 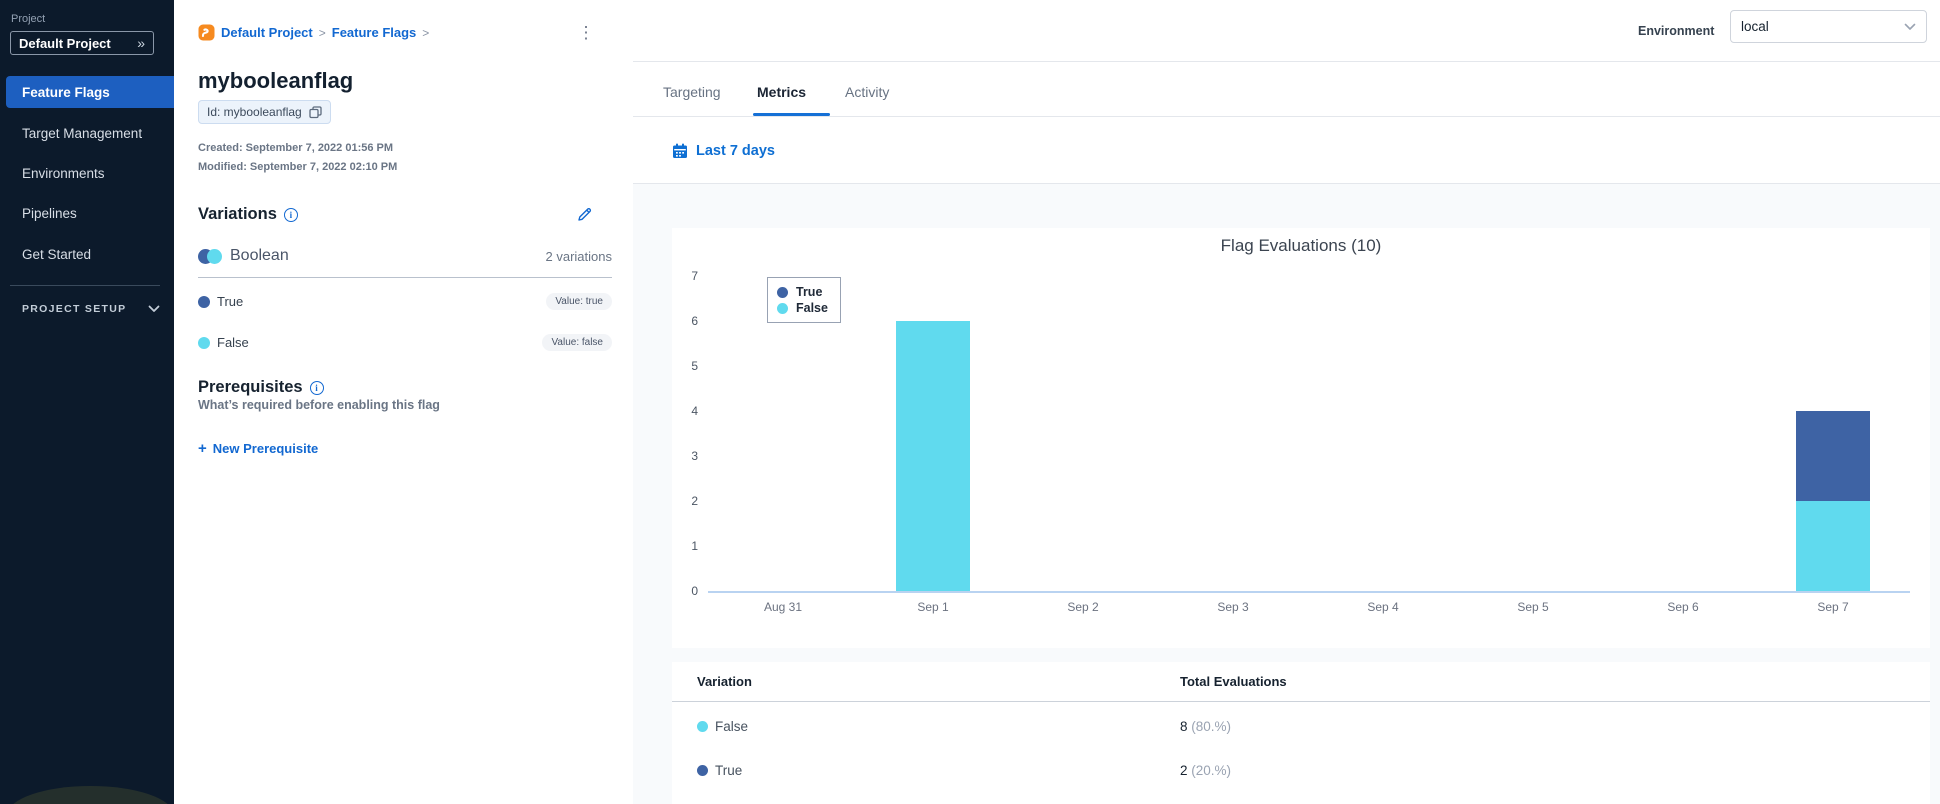 What do you see at coordinates (1833, 607) in the screenshot?
I see `x-axis-tick: Sep 7` at bounding box center [1833, 607].